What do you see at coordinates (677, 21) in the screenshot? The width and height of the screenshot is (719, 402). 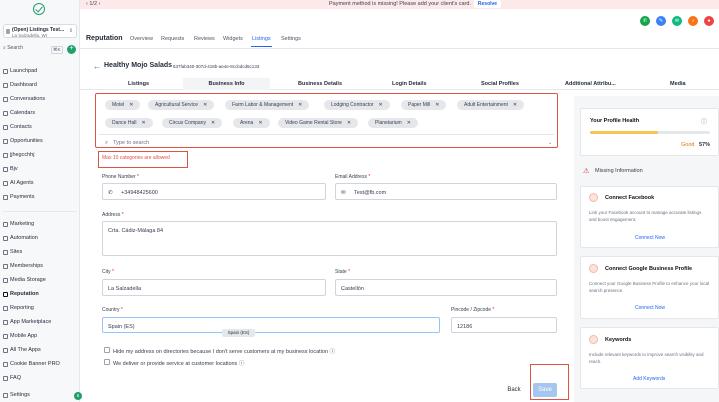 I see `chat-icon: ✉` at bounding box center [677, 21].